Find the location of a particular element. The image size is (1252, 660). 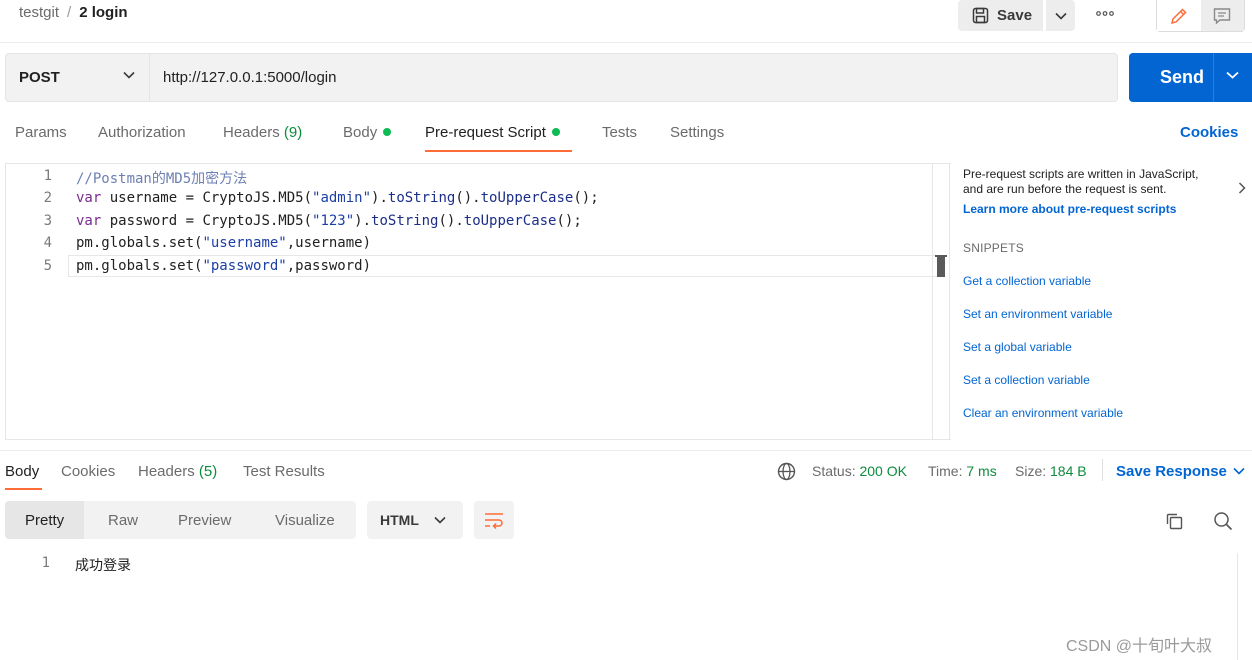

line-number: 2 is located at coordinates (47, 198).